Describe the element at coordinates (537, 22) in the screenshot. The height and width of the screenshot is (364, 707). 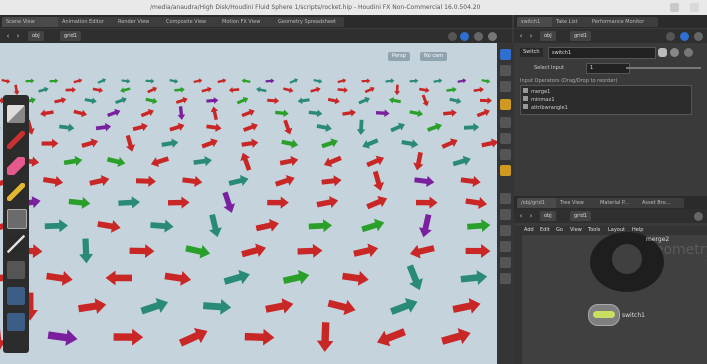
I see `tab-switch1: switch1` at that location.